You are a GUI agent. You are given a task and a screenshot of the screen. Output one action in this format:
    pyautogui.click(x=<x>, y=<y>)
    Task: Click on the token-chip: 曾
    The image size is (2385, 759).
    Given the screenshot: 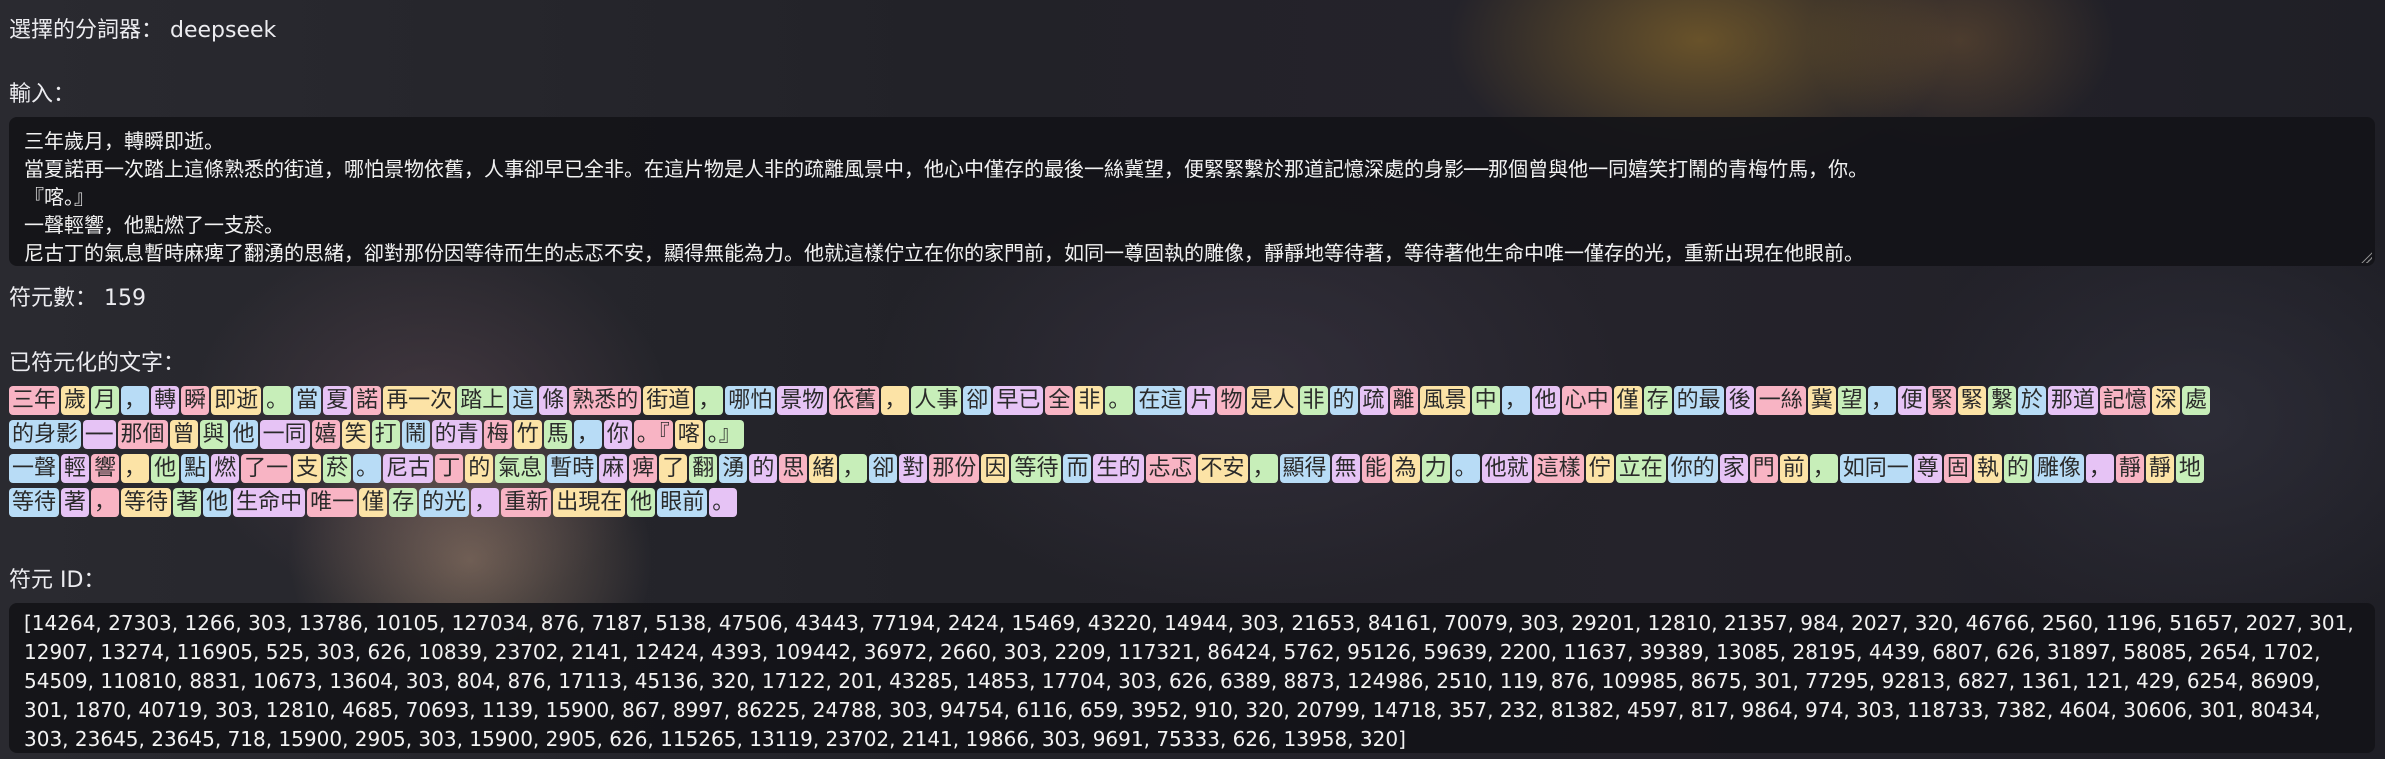 What is the action you would take?
    pyautogui.click(x=183, y=434)
    